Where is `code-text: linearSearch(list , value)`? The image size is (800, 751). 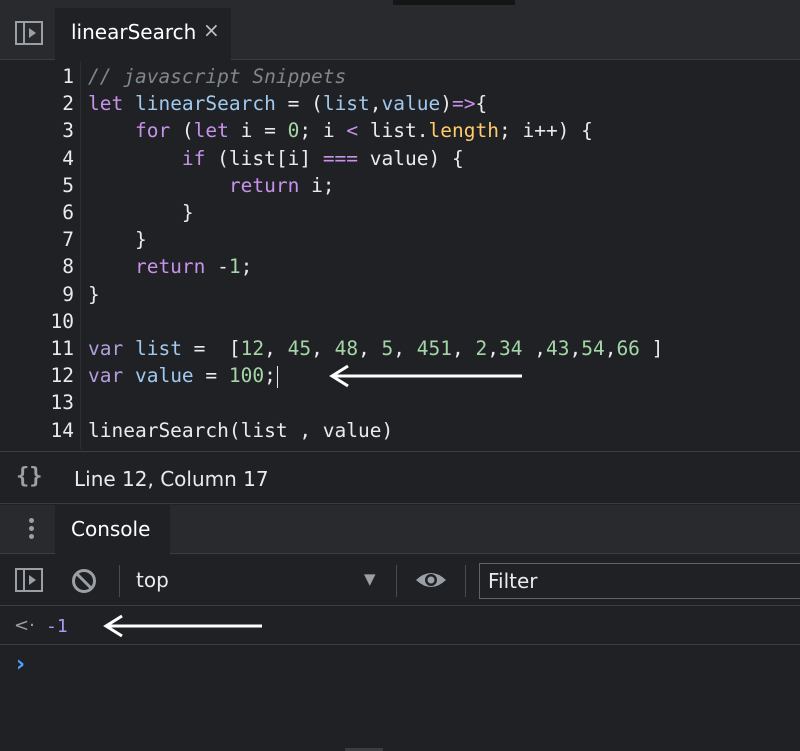 code-text: linearSearch(list , value) is located at coordinates (240, 430).